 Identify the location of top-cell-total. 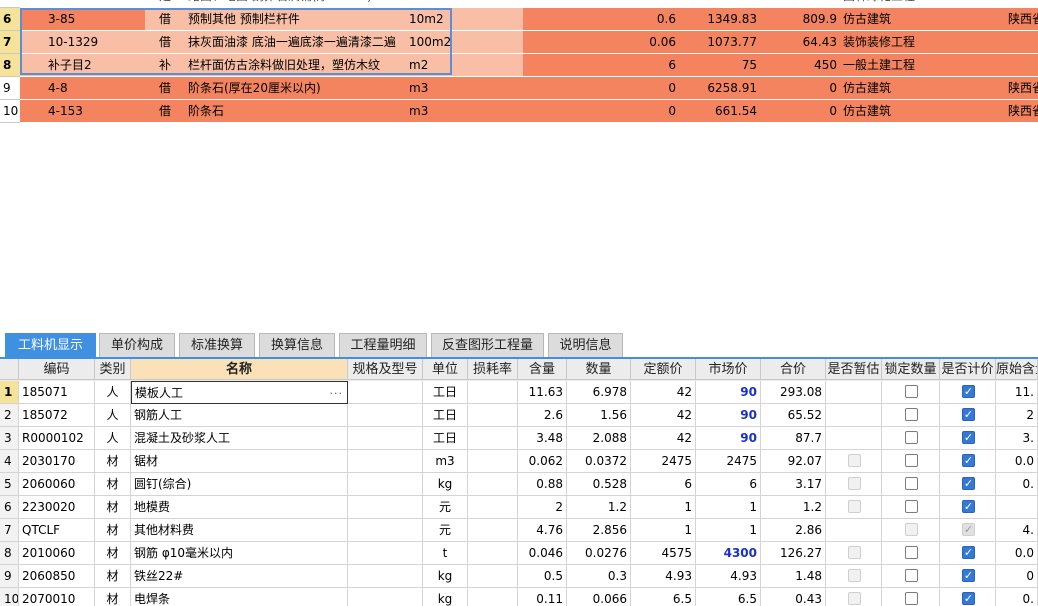
(800, 4).